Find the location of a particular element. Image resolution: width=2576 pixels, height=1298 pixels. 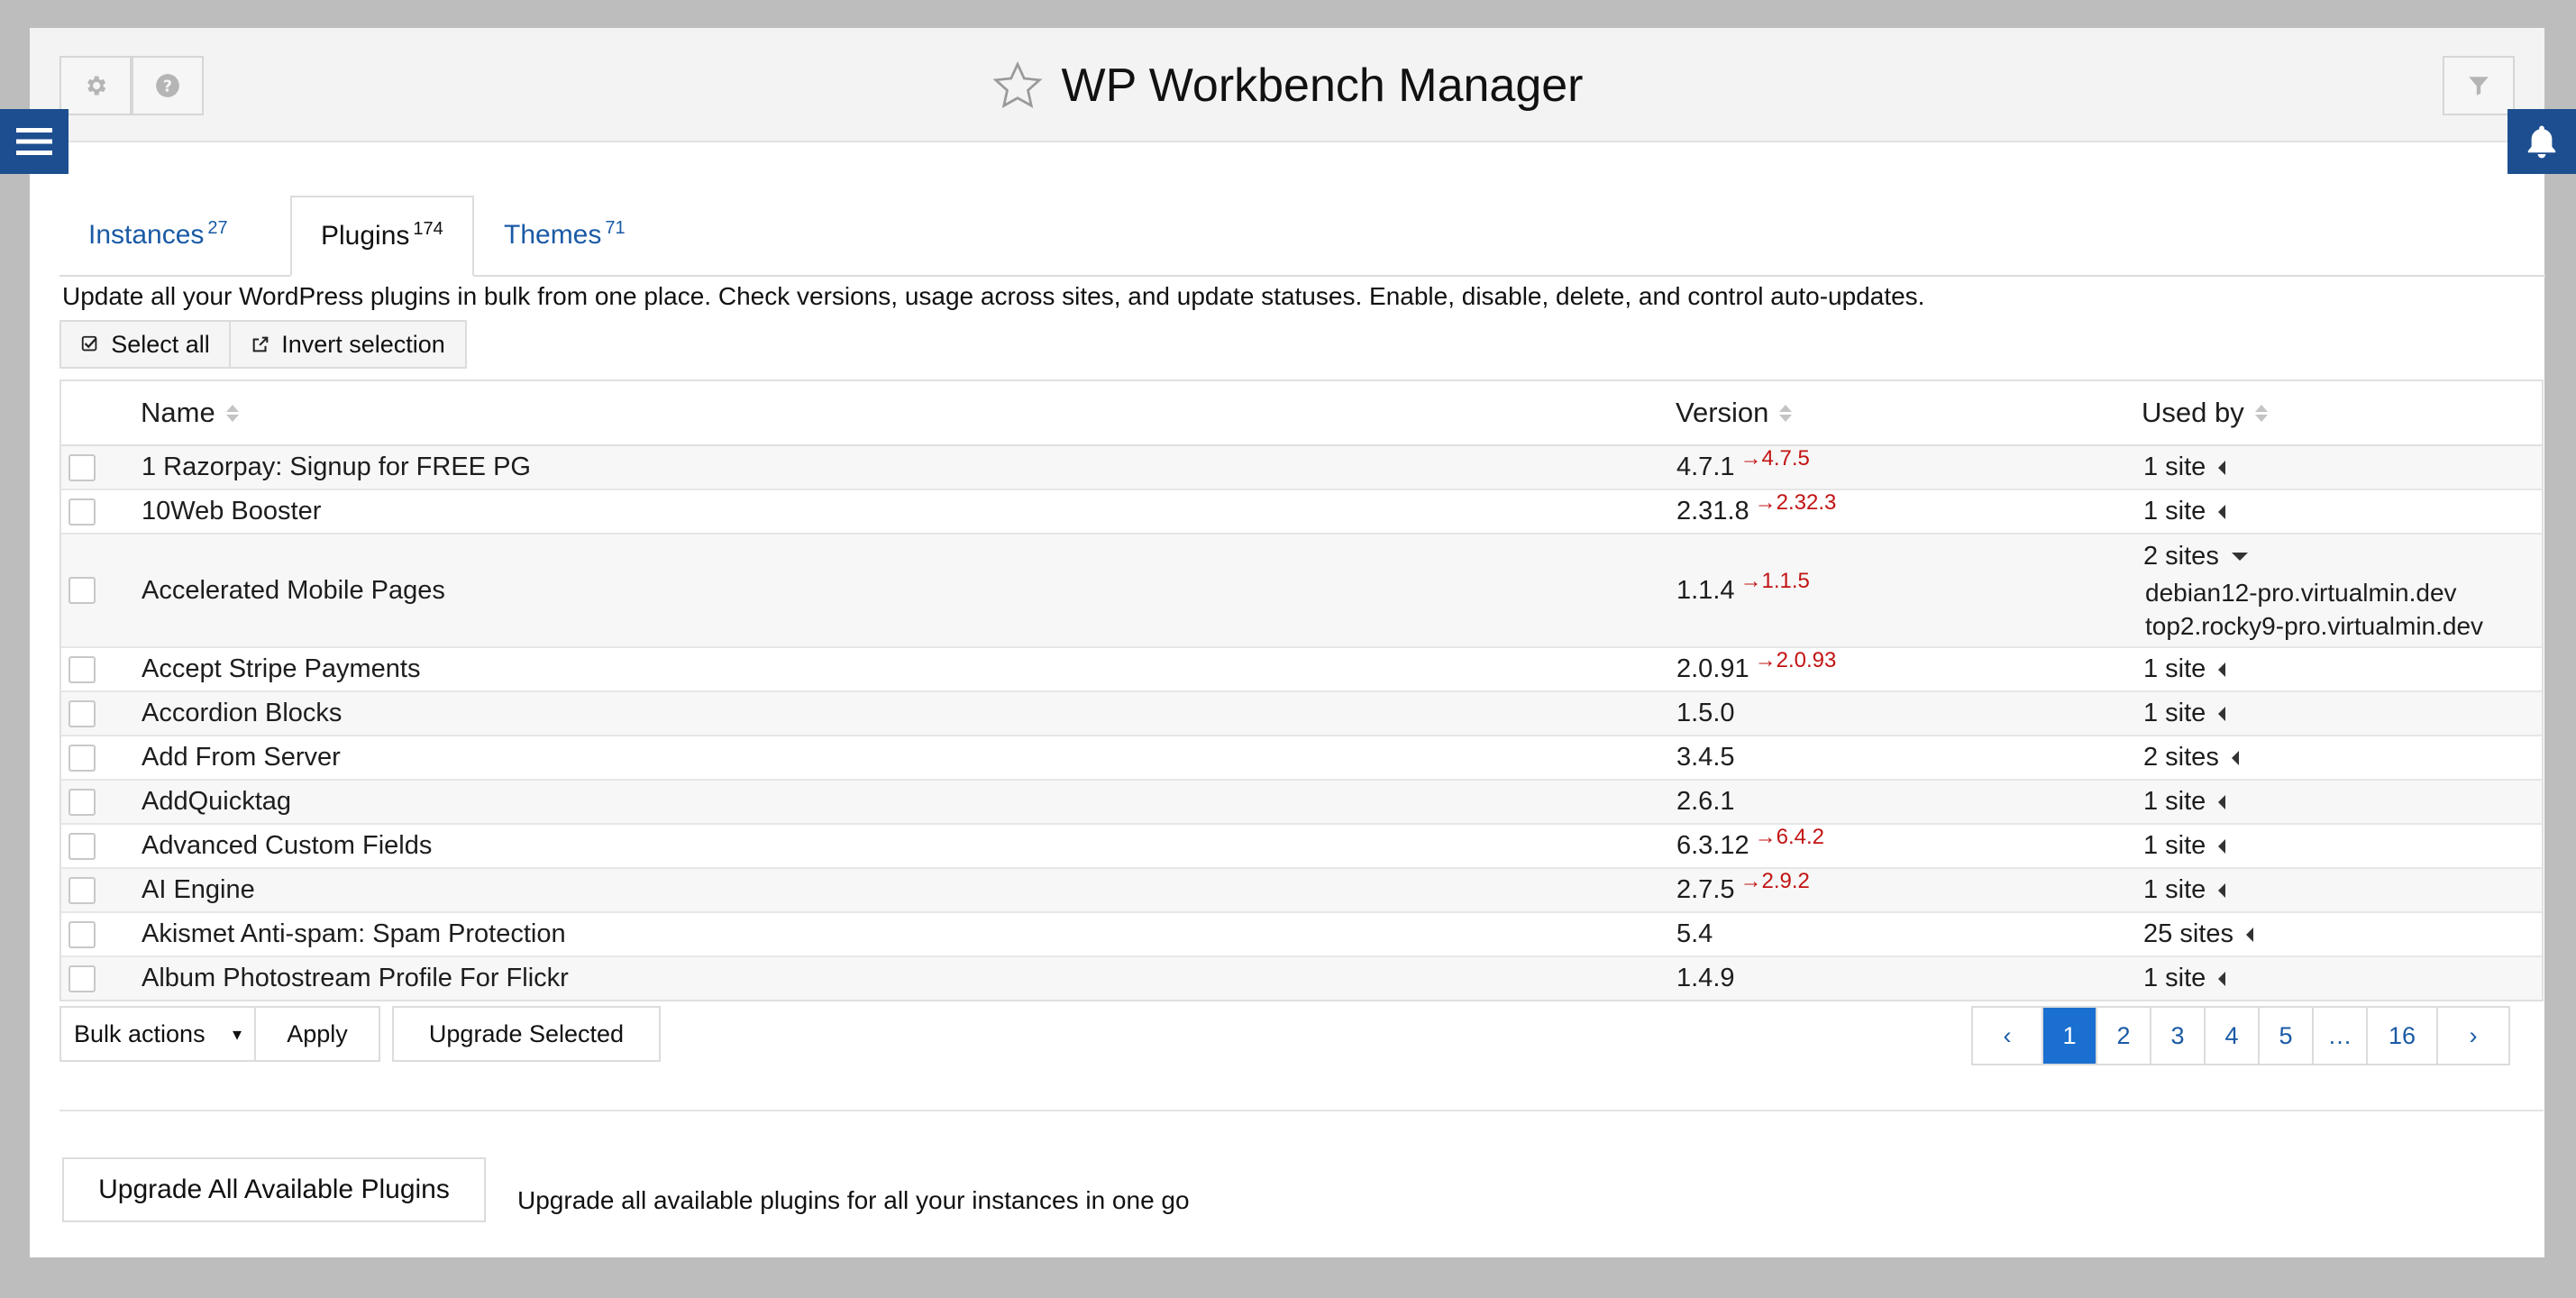

tab-instances: Instances 27 is located at coordinates (158, 235).